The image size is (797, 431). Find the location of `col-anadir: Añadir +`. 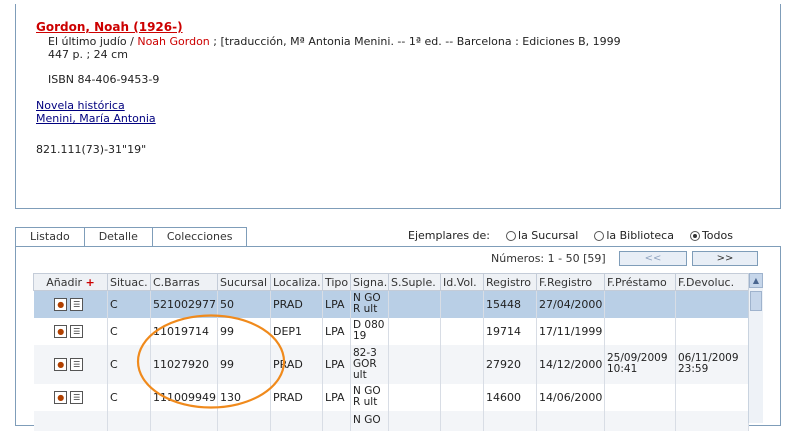

col-anadir: Añadir + is located at coordinates (70, 282).